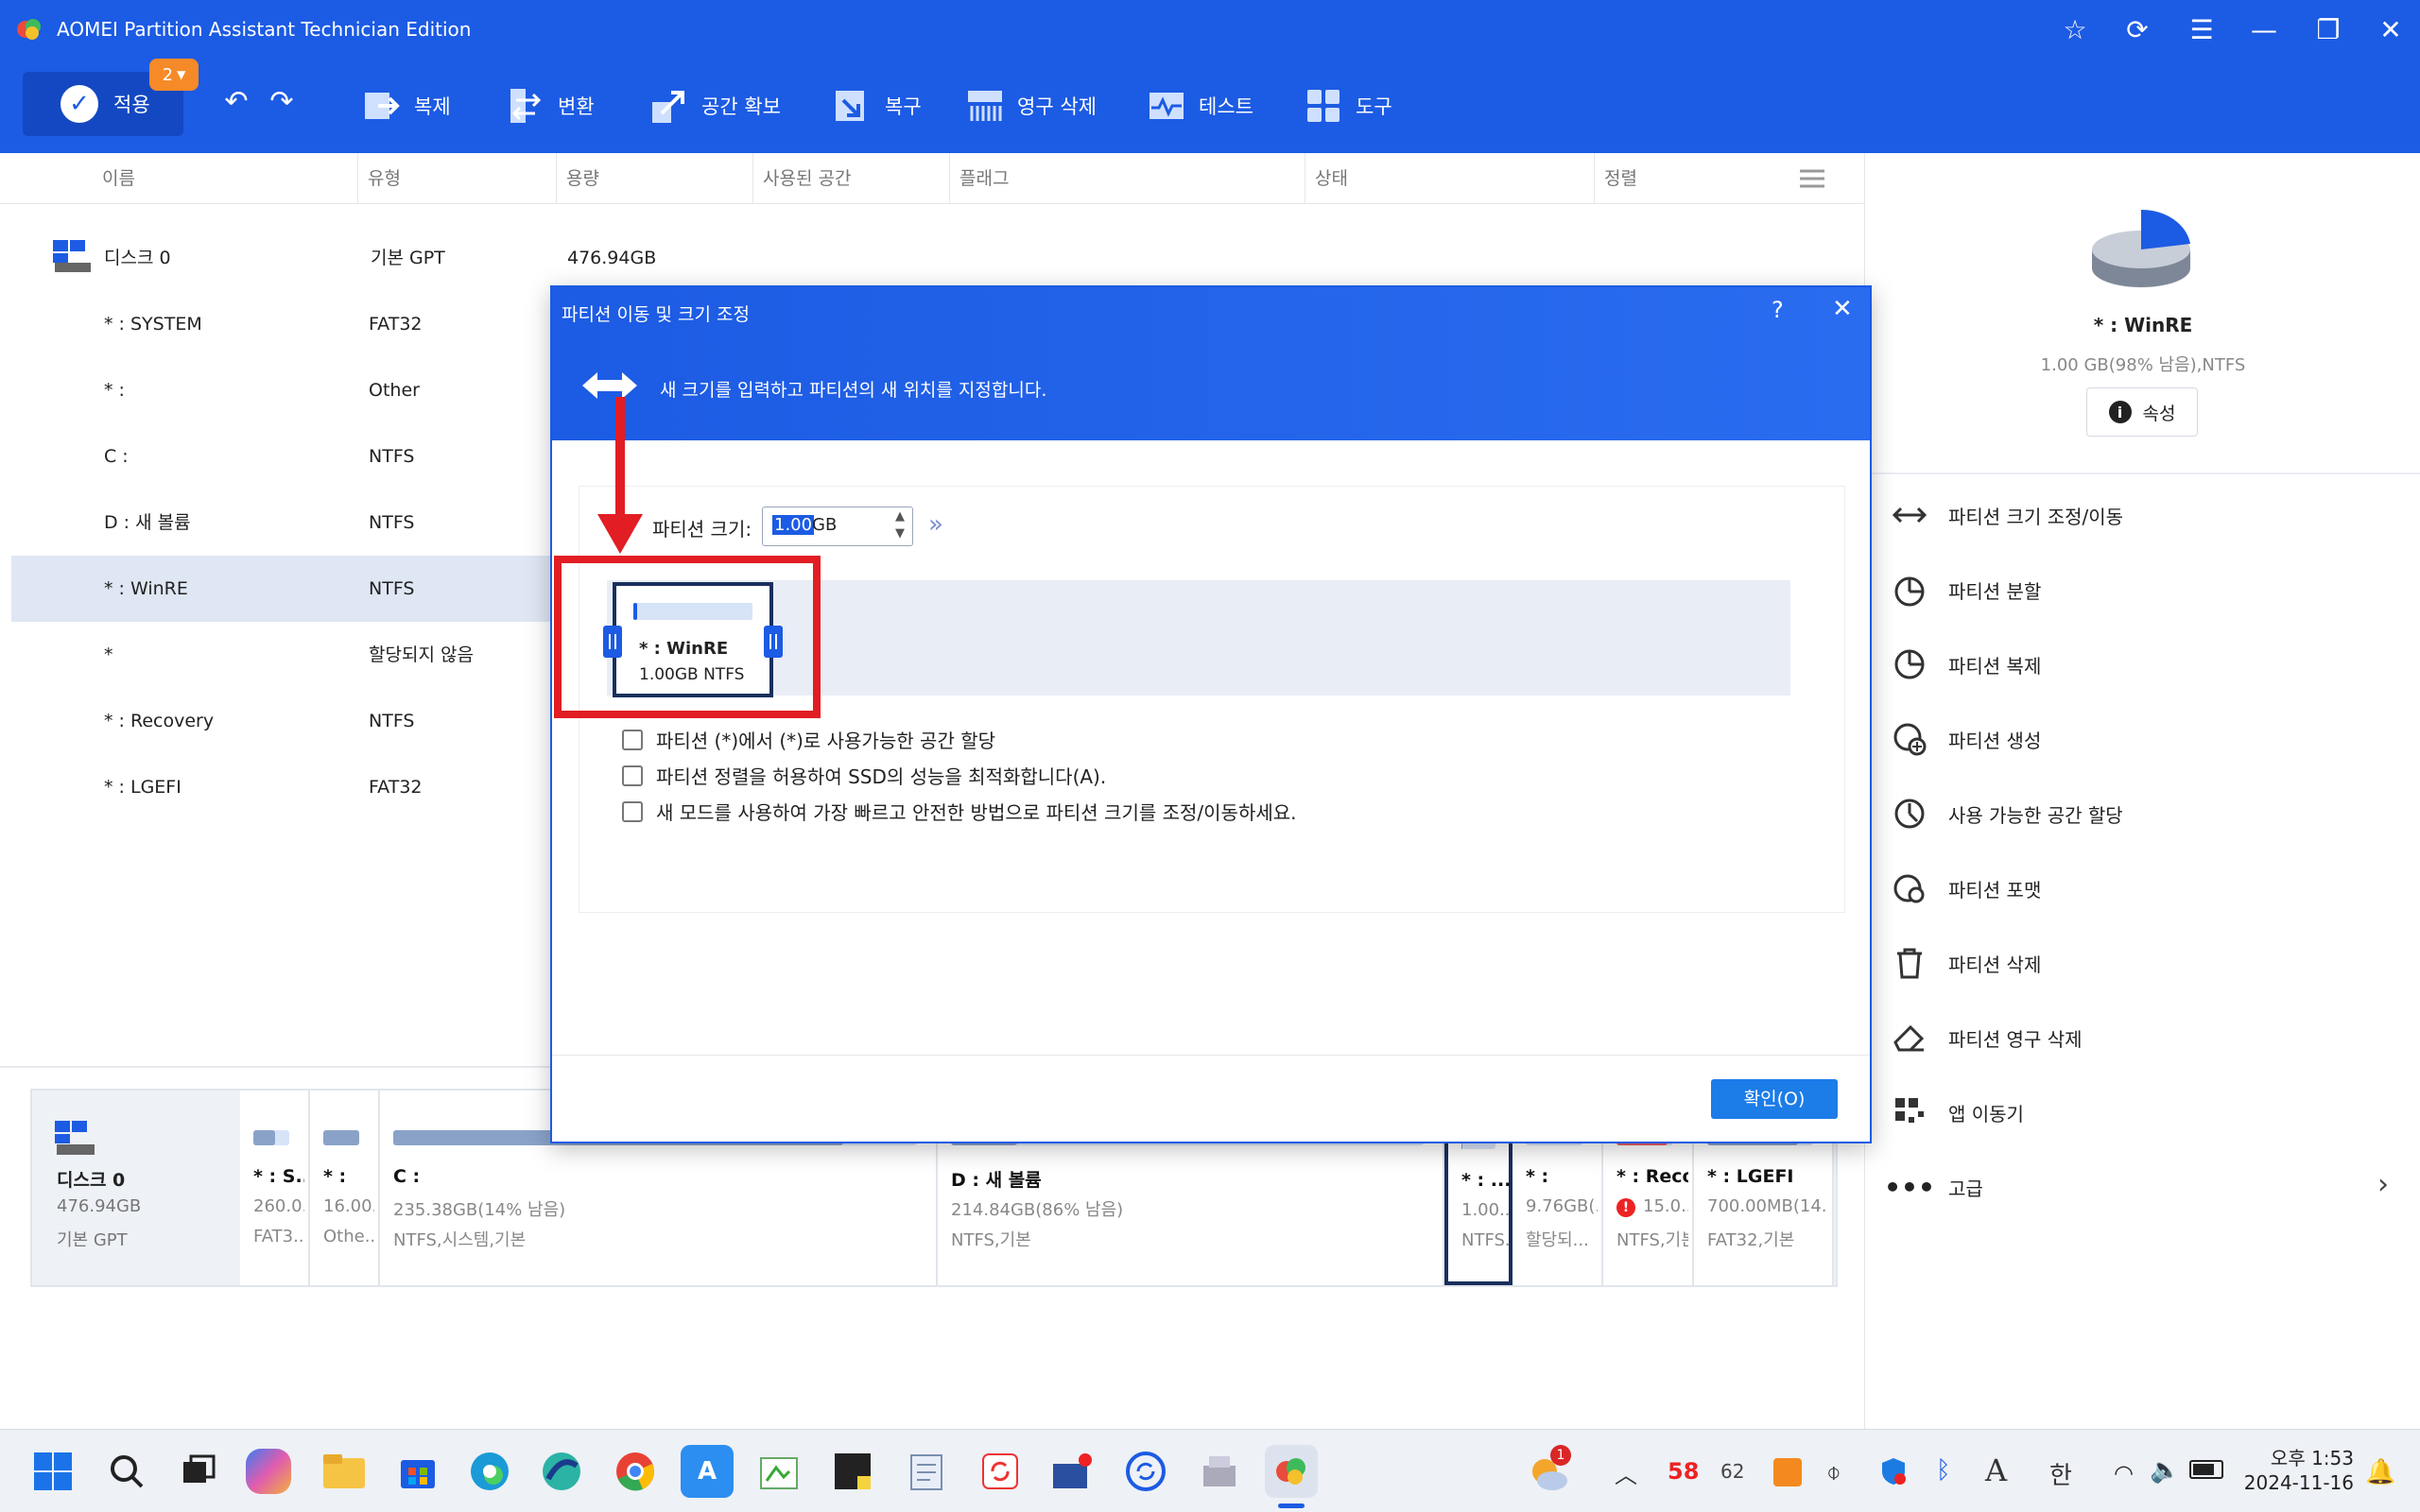 Image resolution: width=2420 pixels, height=1512 pixels. Describe the element at coordinates (2147, 963) in the screenshot. I see `op-delete: 파티션 삭제` at that location.